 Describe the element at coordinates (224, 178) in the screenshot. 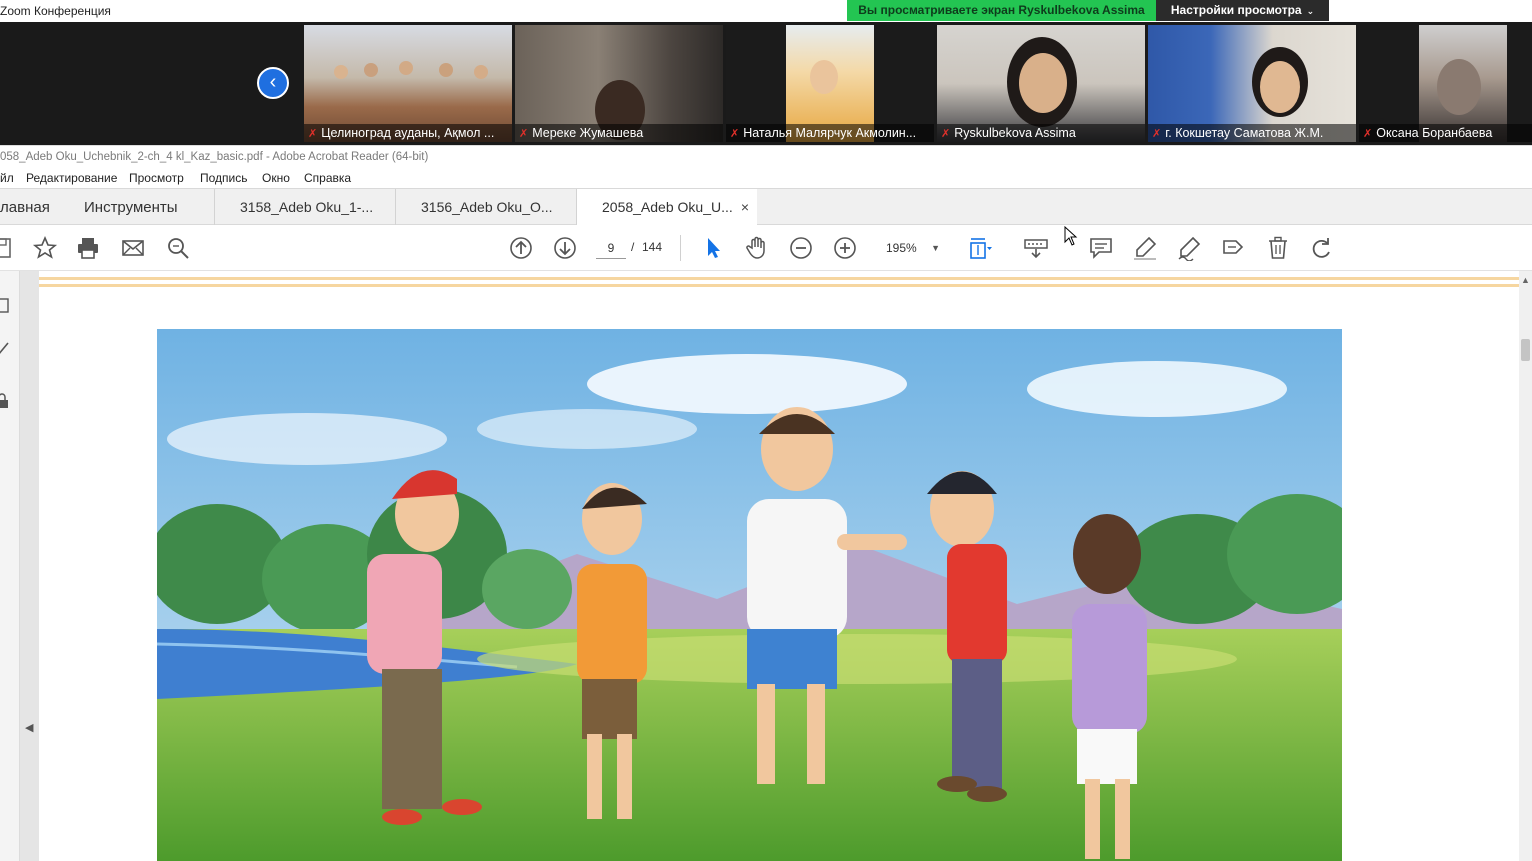

I see `menu-sign: Подпись` at that location.